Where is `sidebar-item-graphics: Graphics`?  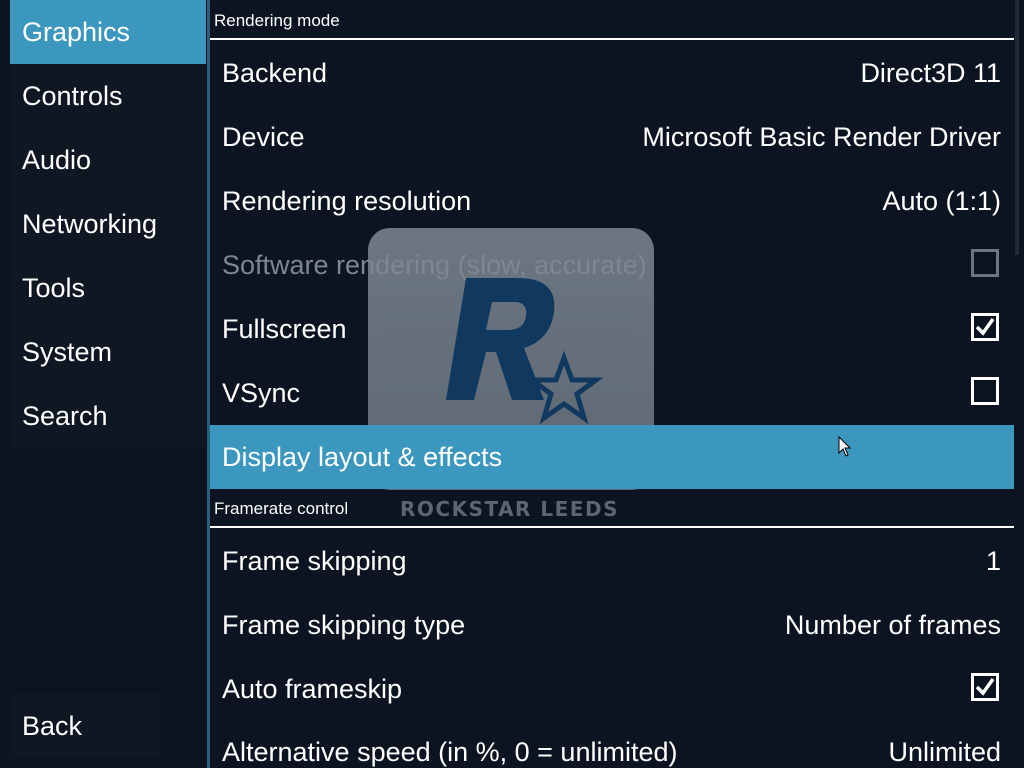 sidebar-item-graphics: Graphics is located at coordinates (108, 32).